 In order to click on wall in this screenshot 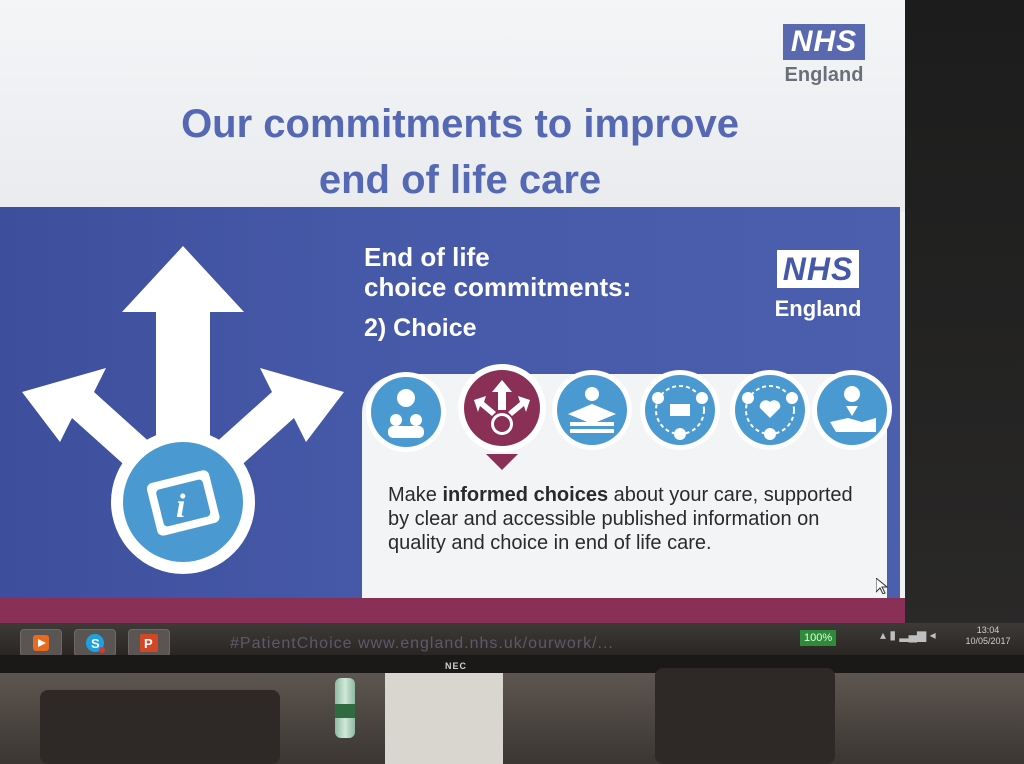, I will do `click(964, 320)`.